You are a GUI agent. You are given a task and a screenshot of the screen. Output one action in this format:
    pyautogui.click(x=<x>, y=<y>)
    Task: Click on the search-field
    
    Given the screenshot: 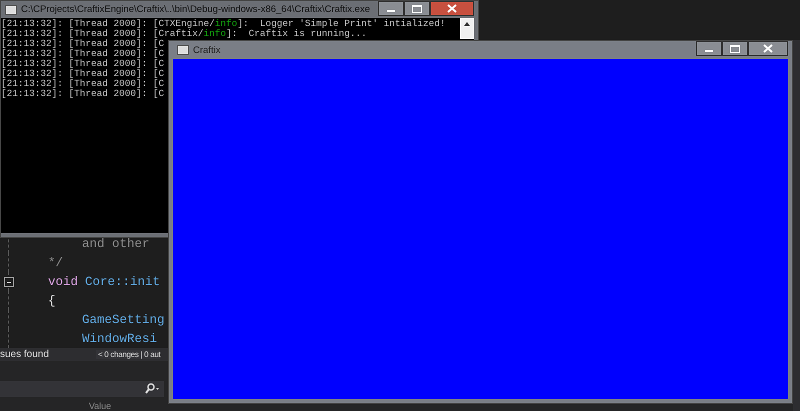 What is the action you would take?
    pyautogui.click(x=82, y=389)
    